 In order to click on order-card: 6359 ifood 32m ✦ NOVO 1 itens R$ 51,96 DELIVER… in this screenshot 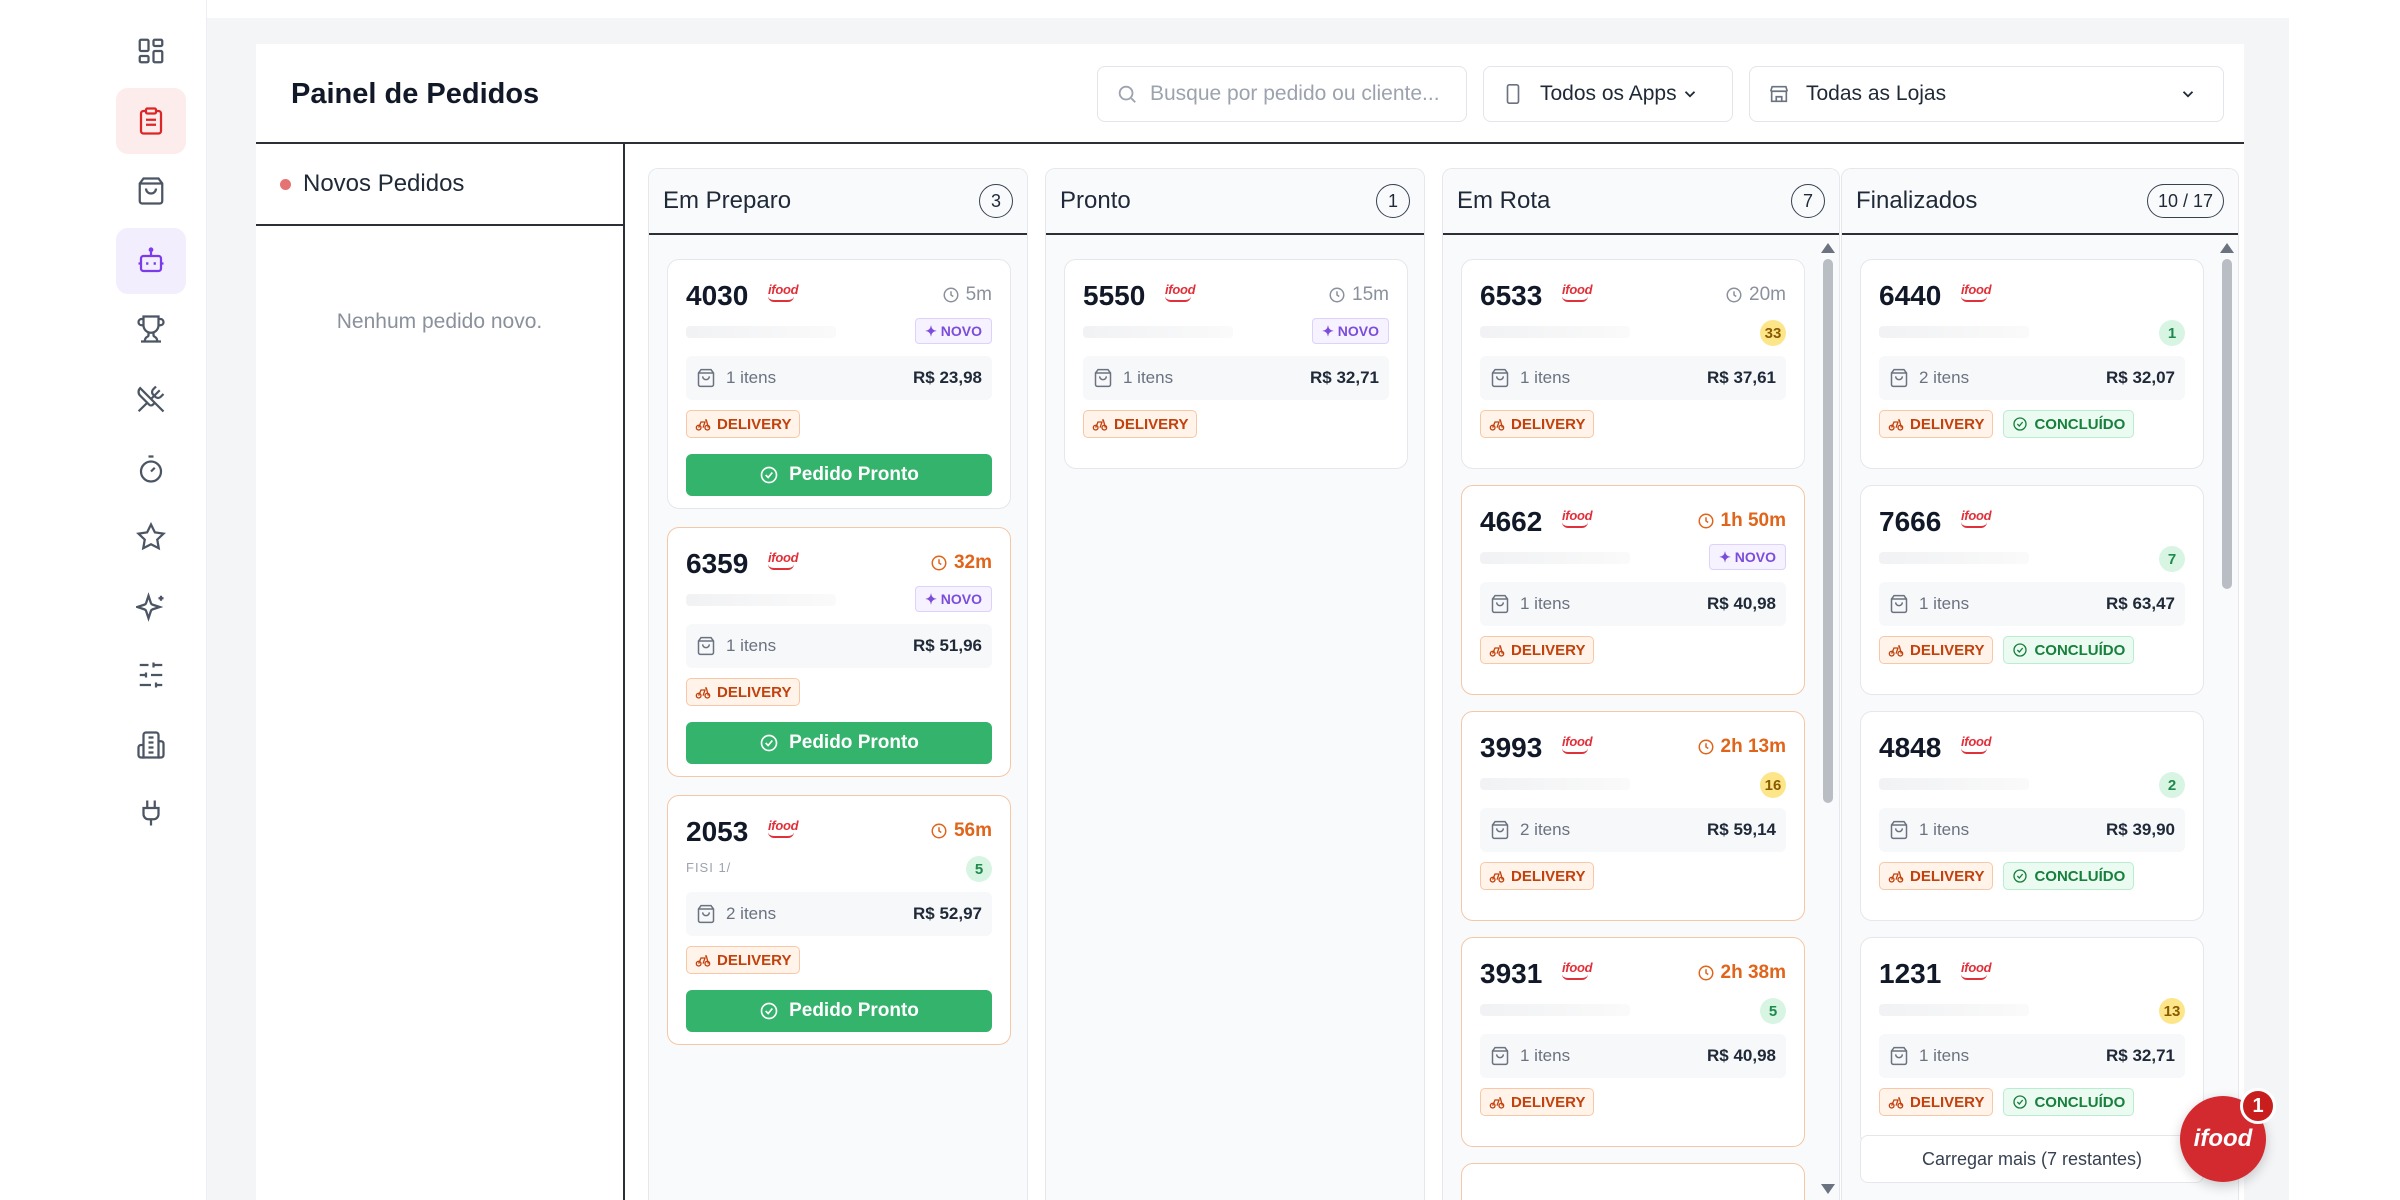, I will do `click(839, 652)`.